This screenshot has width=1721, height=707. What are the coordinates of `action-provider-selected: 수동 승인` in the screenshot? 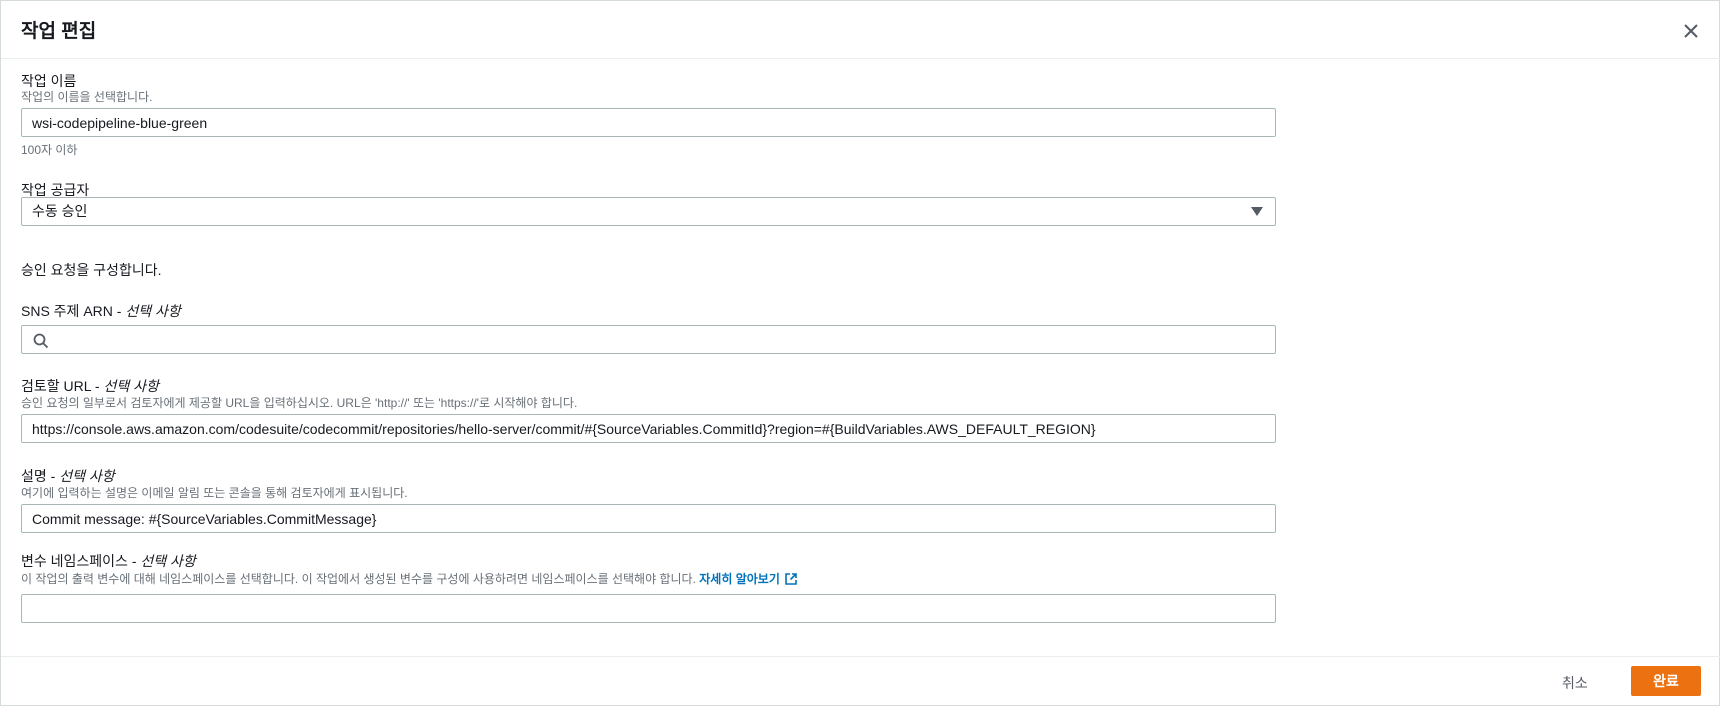 It's located at (60, 211).